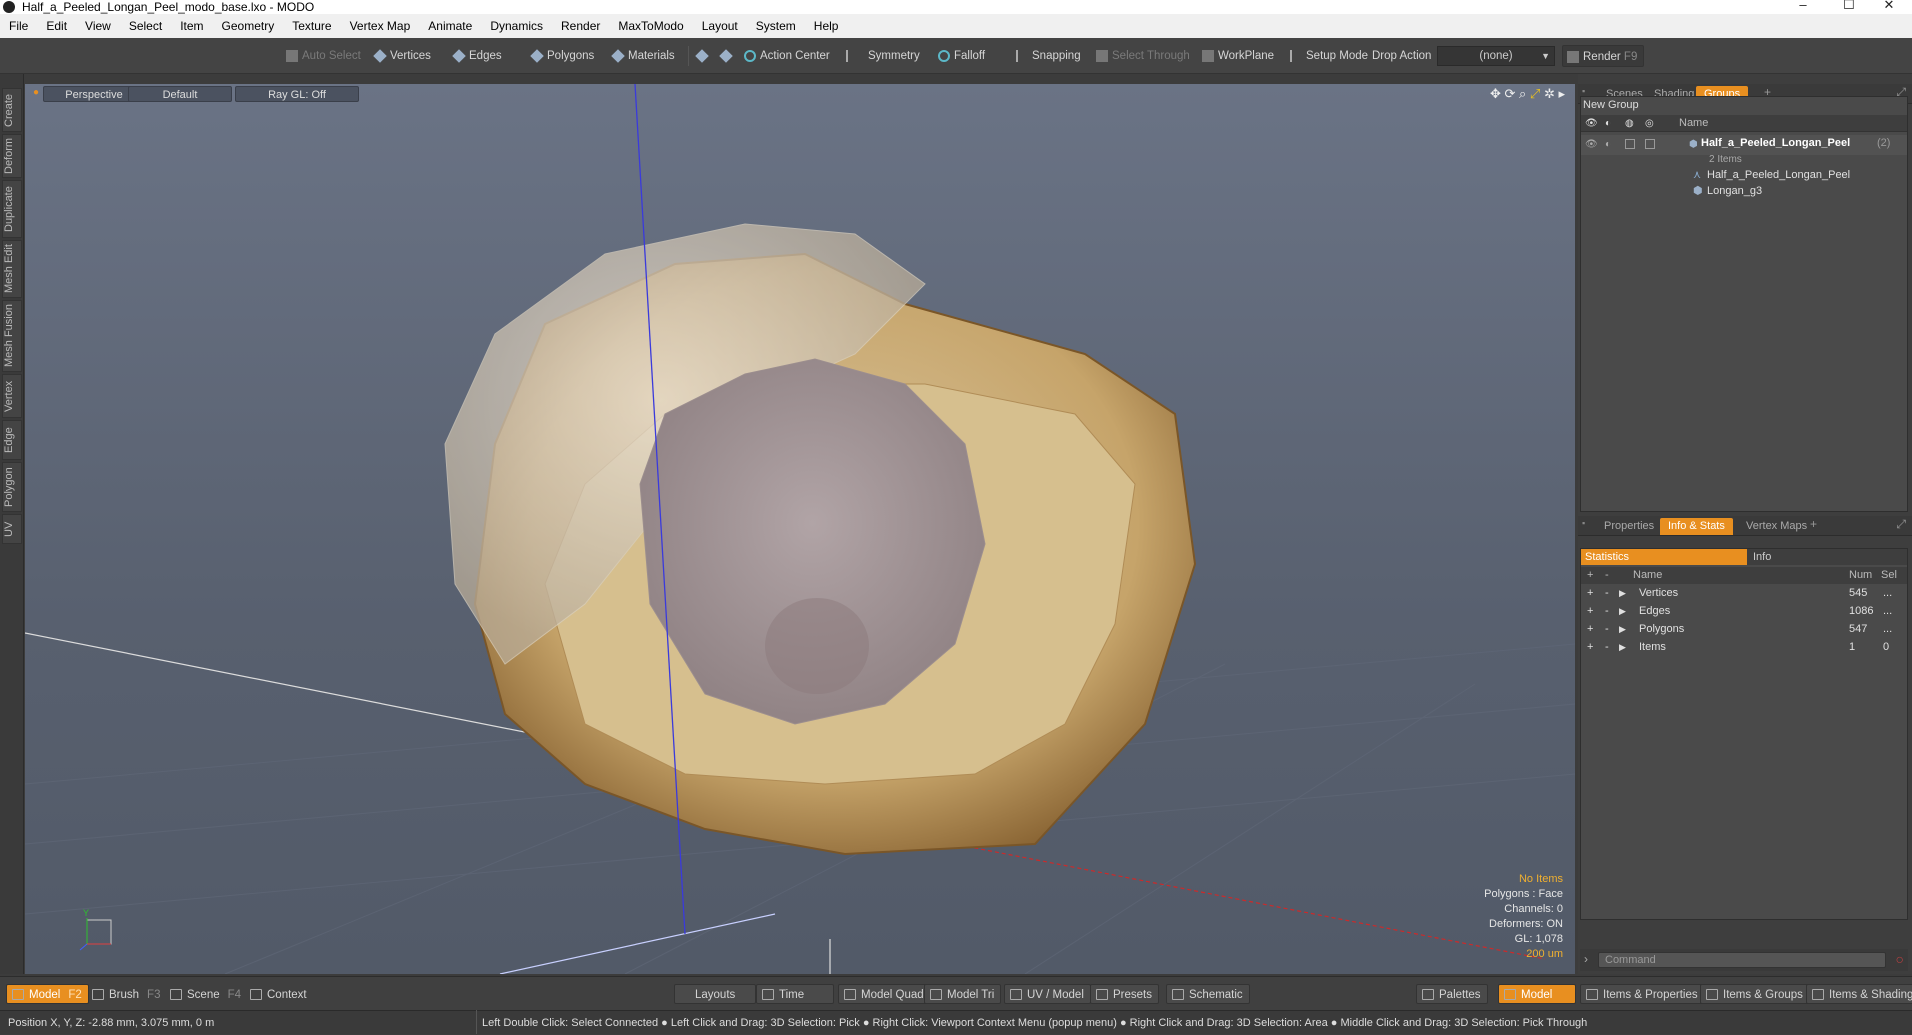 This screenshot has height=1035, width=1912. Describe the element at coordinates (126, 994) in the screenshot. I see `brush-tab-button: Brush F3` at that location.